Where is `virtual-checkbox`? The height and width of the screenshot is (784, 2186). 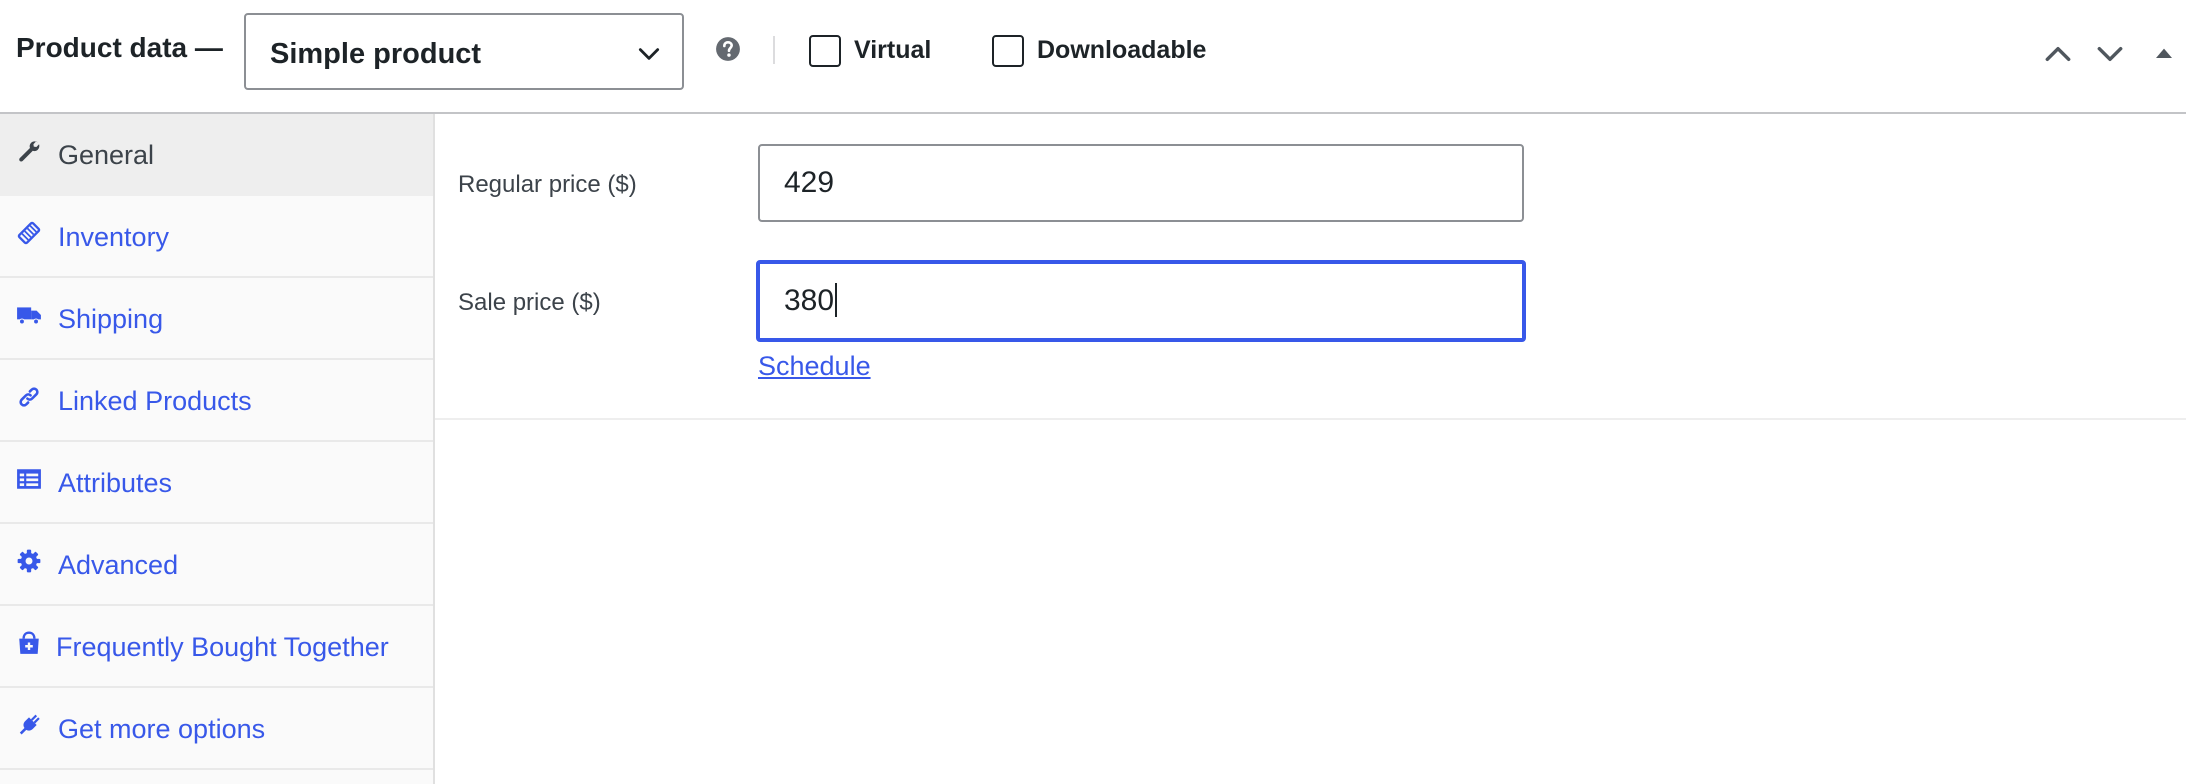
virtual-checkbox is located at coordinates (825, 51).